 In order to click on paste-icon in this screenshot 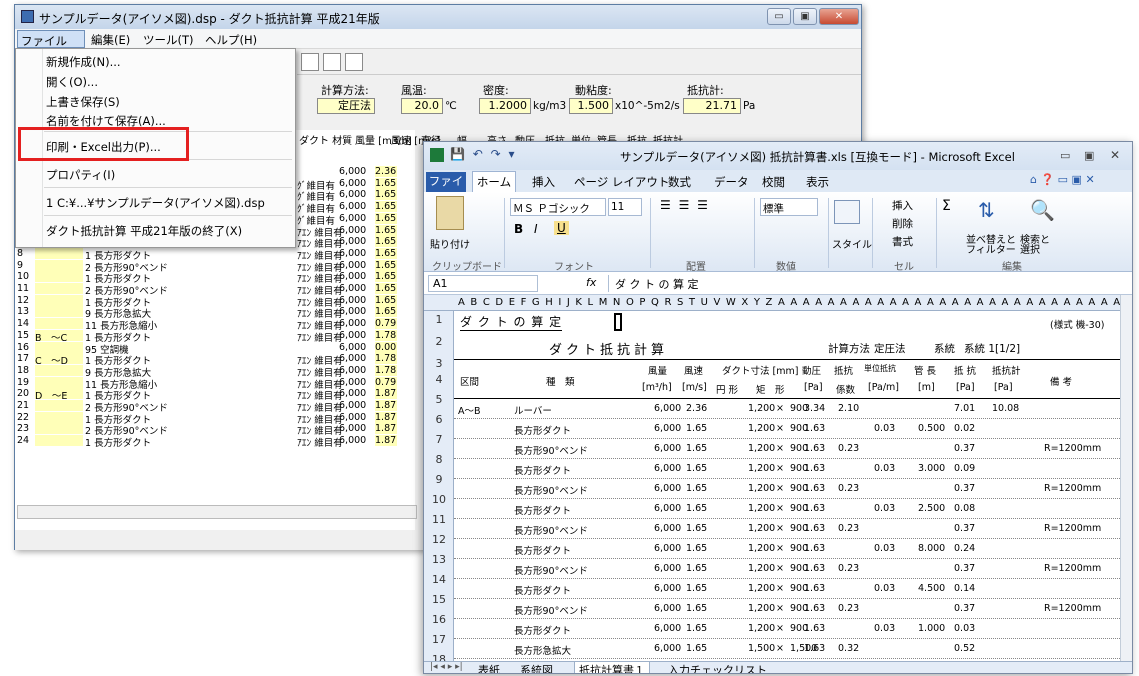, I will do `click(450, 213)`.